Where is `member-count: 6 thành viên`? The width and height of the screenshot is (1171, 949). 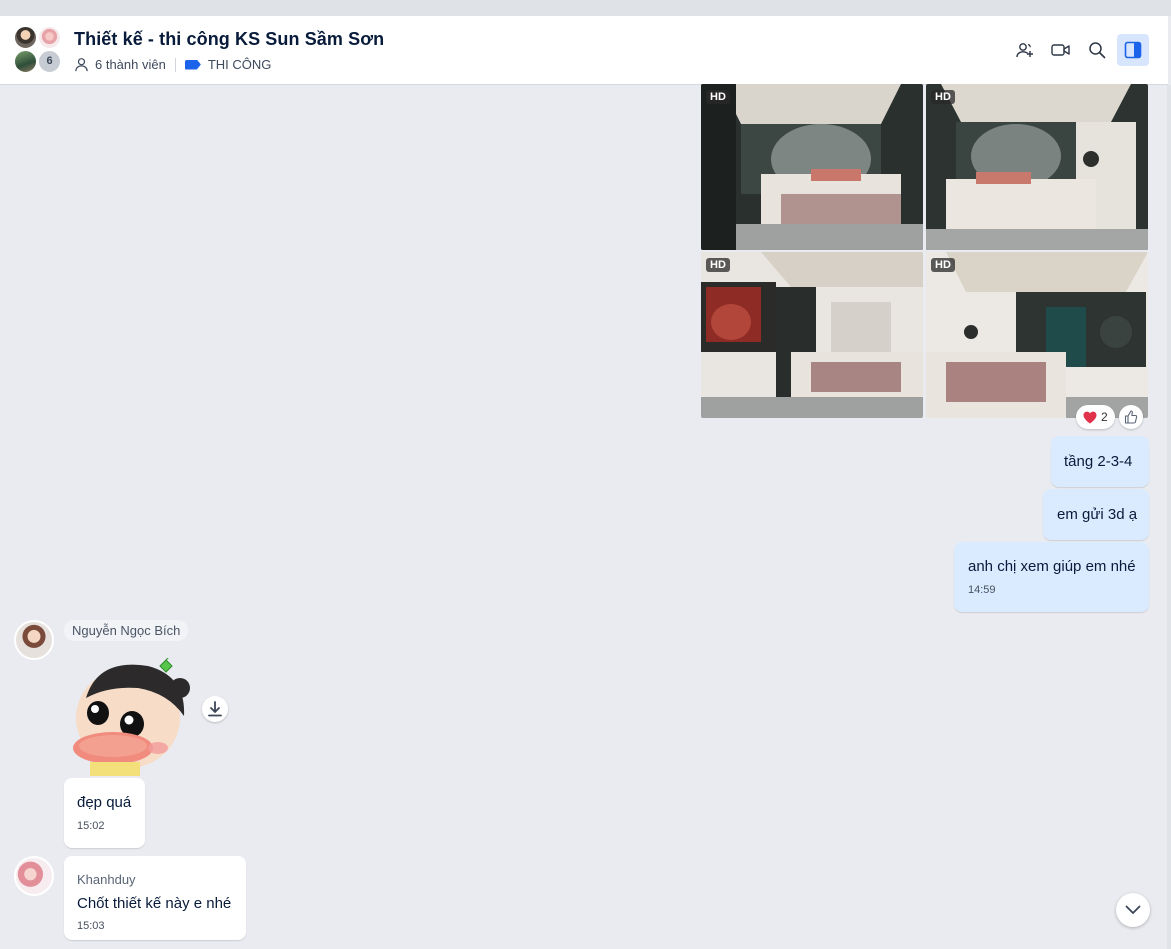
member-count: 6 thành viên is located at coordinates (130, 64).